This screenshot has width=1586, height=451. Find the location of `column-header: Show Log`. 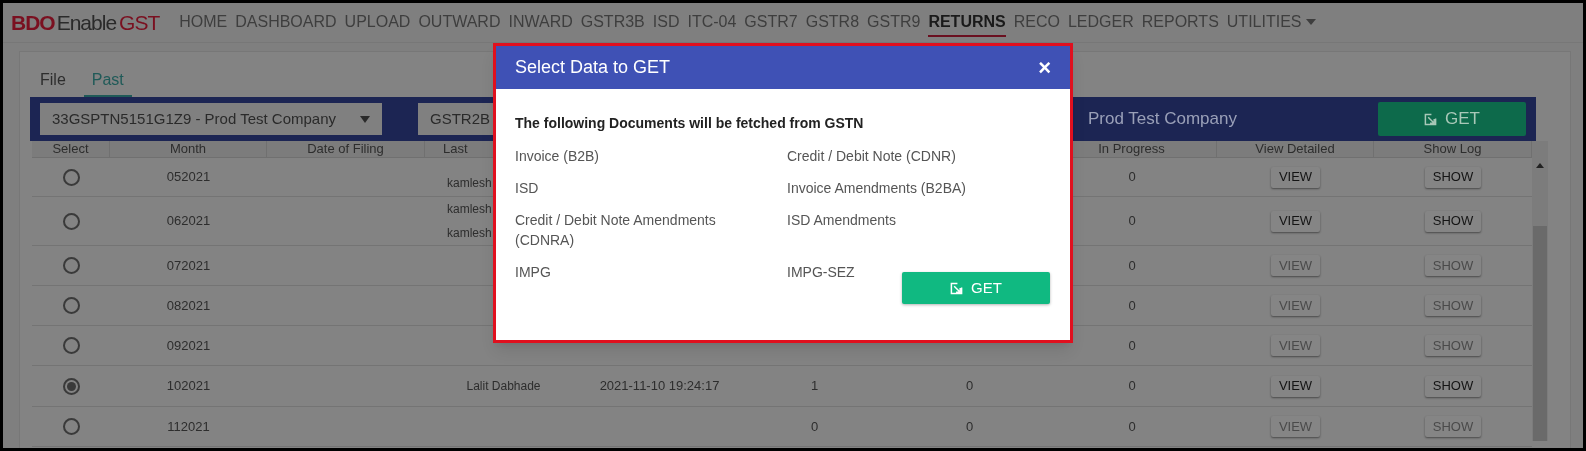

column-header: Show Log is located at coordinates (1452, 149).